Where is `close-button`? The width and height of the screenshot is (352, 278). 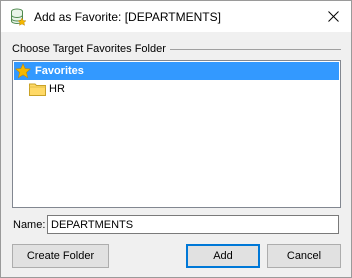
close-button is located at coordinates (333, 16).